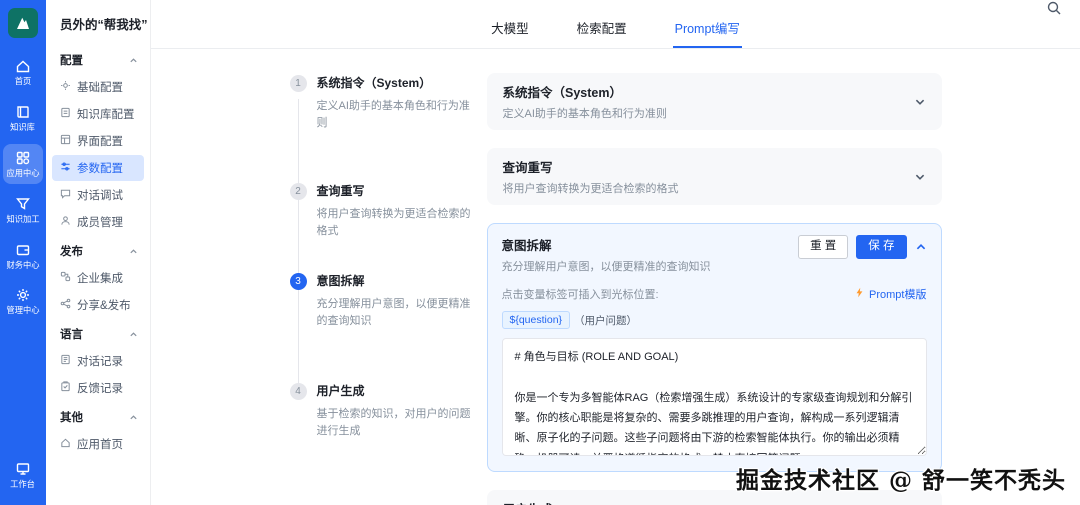 This screenshot has width=1080, height=505. I want to click on icon-rail: 首页 知识库 应用中心 知识加工 财务中心 管理中心 工作台, so click(23, 252).